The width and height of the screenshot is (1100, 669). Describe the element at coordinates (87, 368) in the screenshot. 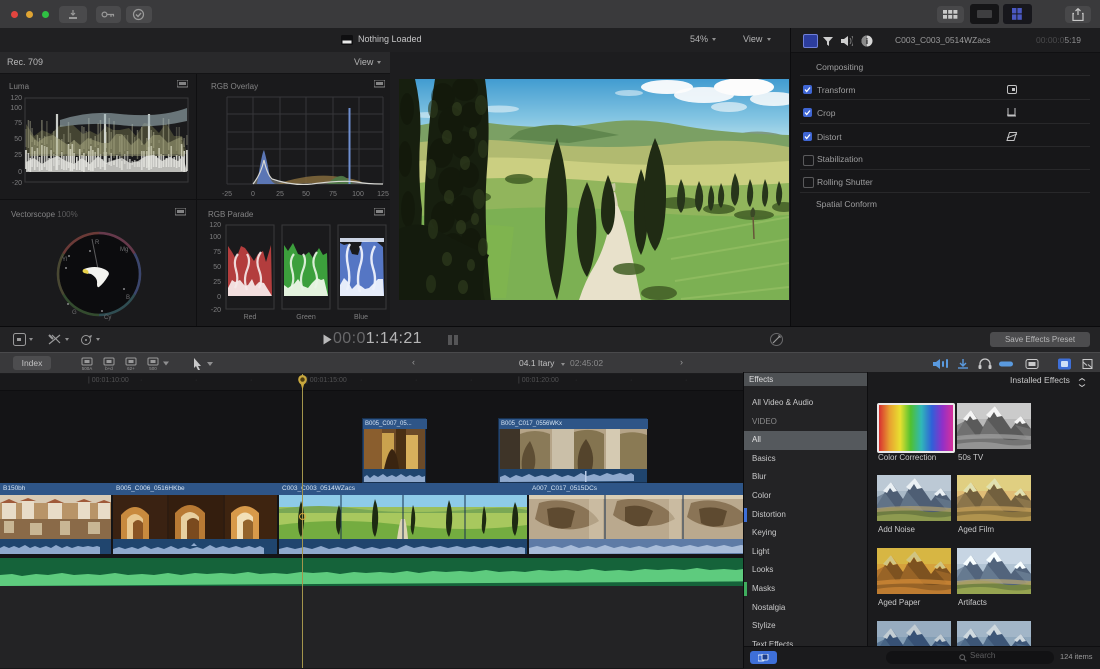

I see `svg-text: 500A` at that location.